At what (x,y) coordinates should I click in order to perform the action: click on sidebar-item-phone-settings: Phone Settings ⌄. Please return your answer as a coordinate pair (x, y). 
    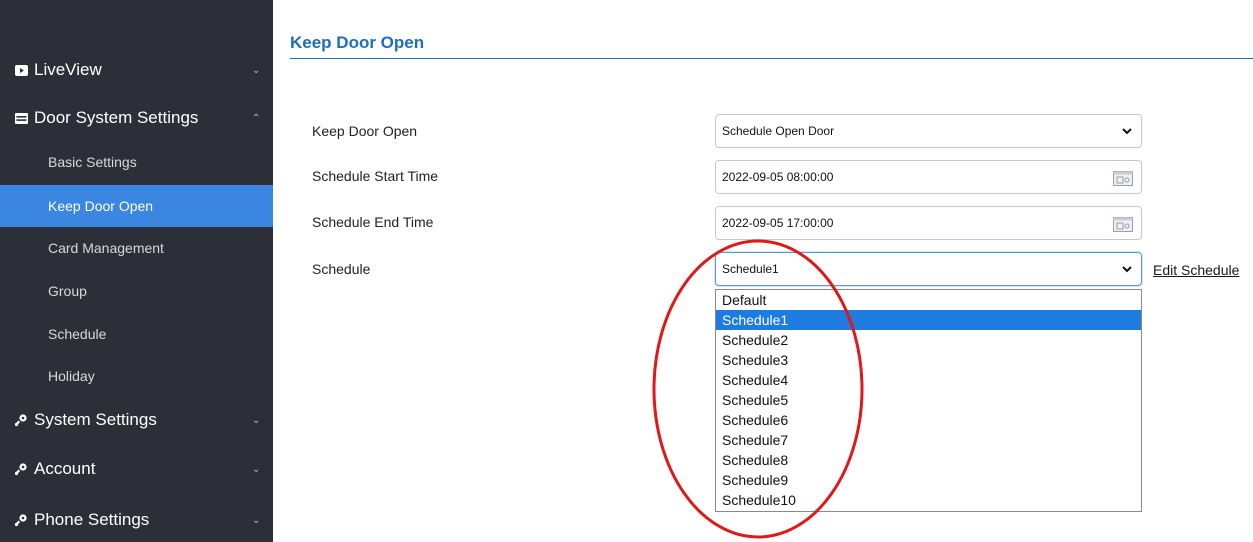
    Looking at the image, I should click on (136, 520).